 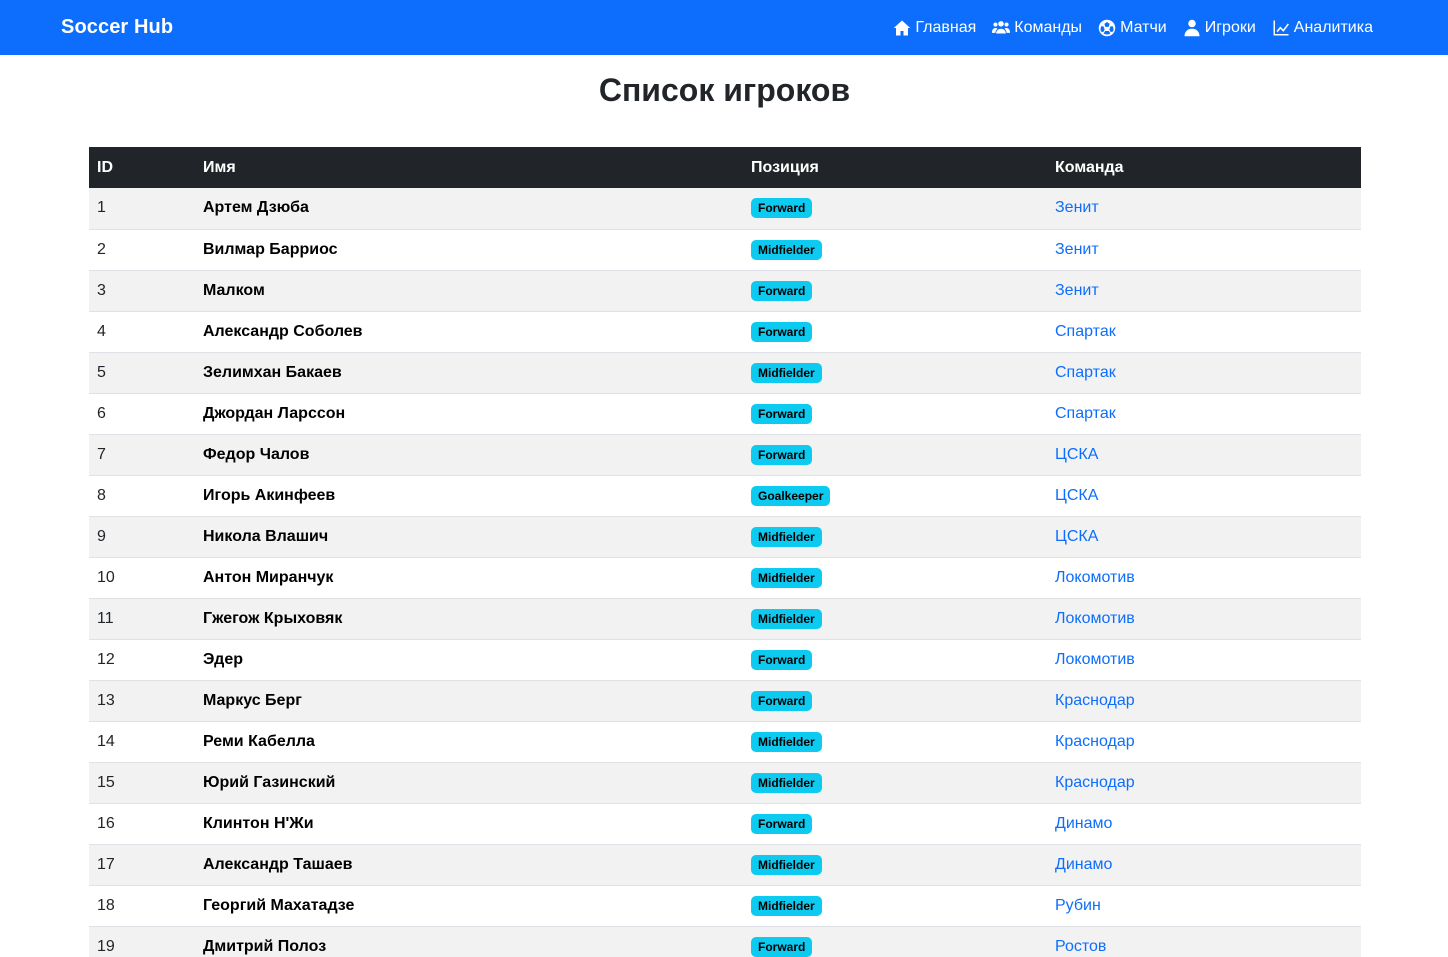 What do you see at coordinates (725, 250) in the screenshot?
I see `table-row: 2 Вилмар Барриос Midfielder Зенит` at bounding box center [725, 250].